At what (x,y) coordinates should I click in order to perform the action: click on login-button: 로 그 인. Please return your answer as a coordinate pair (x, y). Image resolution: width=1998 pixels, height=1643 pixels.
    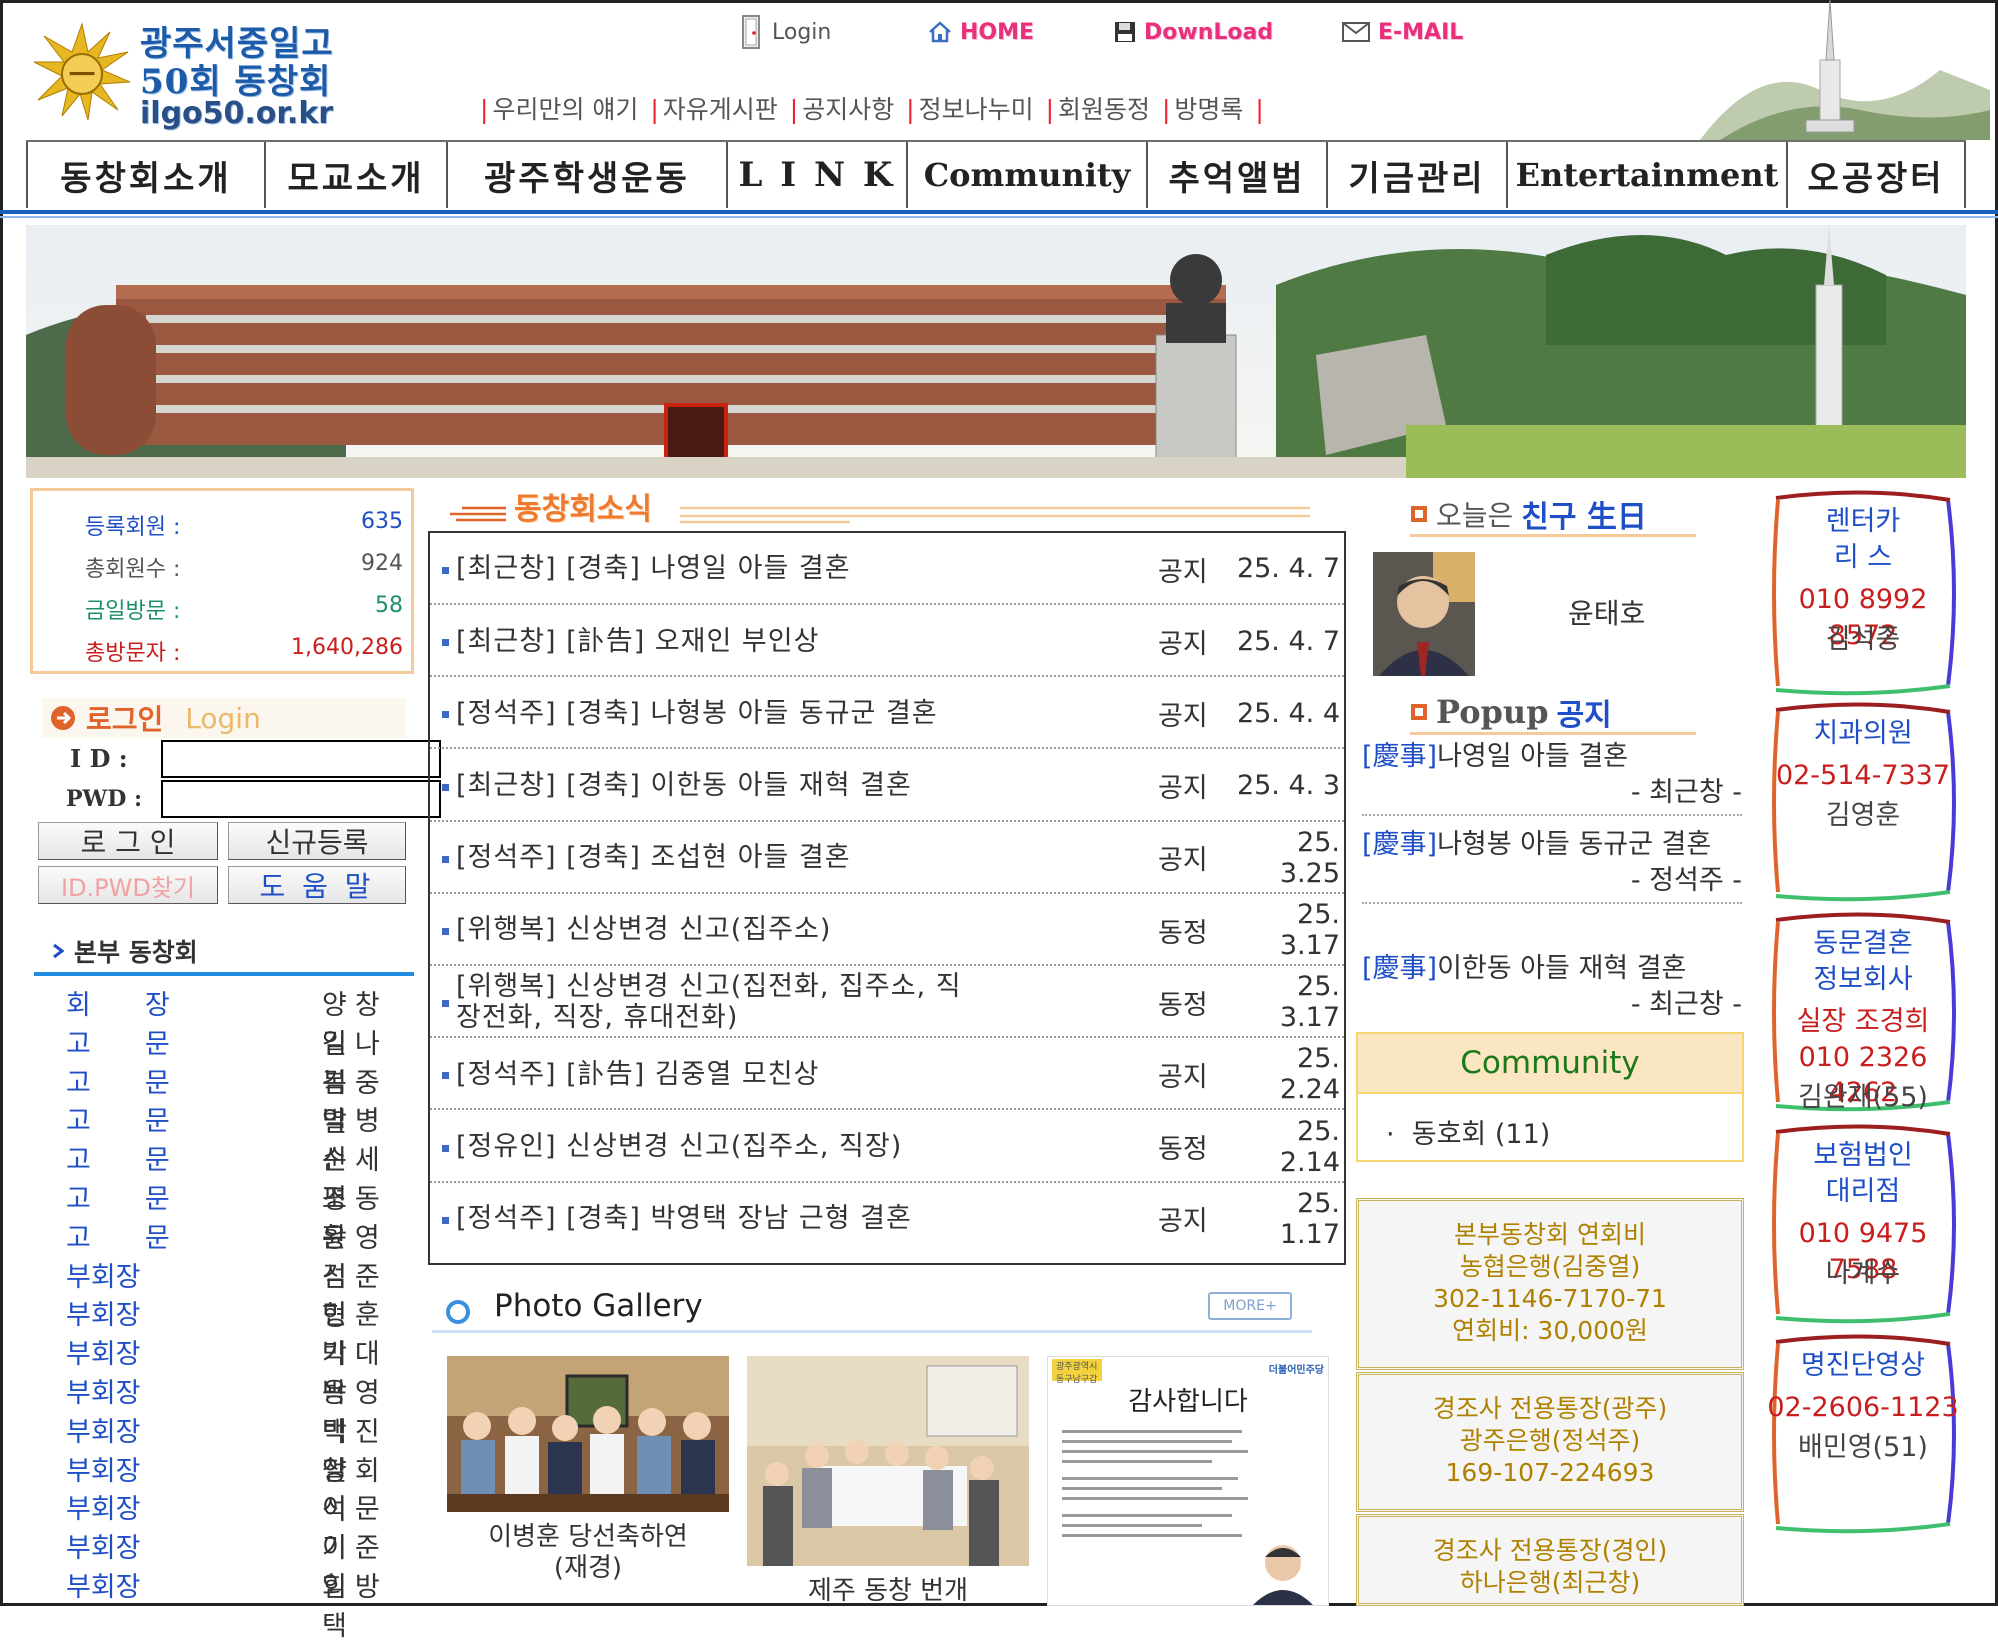
    Looking at the image, I should click on (128, 841).